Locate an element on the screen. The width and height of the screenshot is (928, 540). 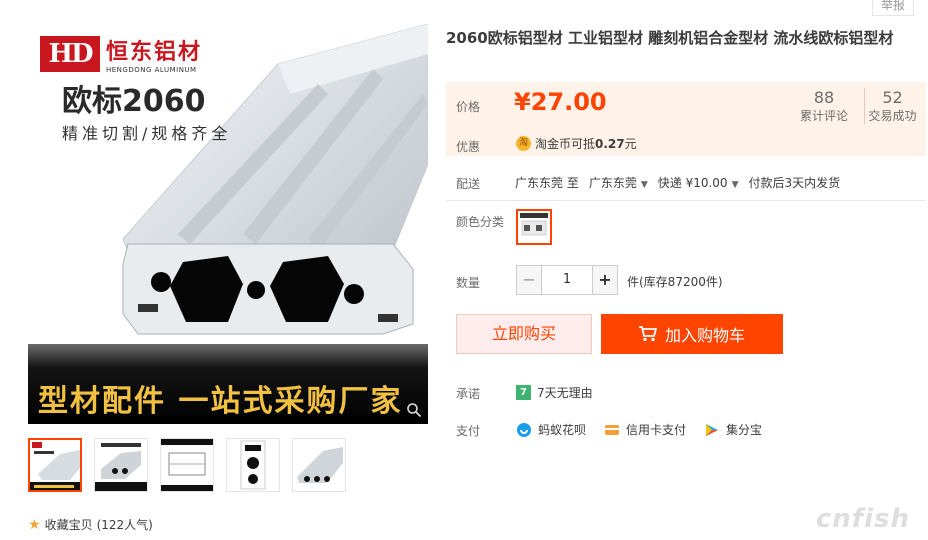
thumbnail-2-image is located at coordinates (121, 467).